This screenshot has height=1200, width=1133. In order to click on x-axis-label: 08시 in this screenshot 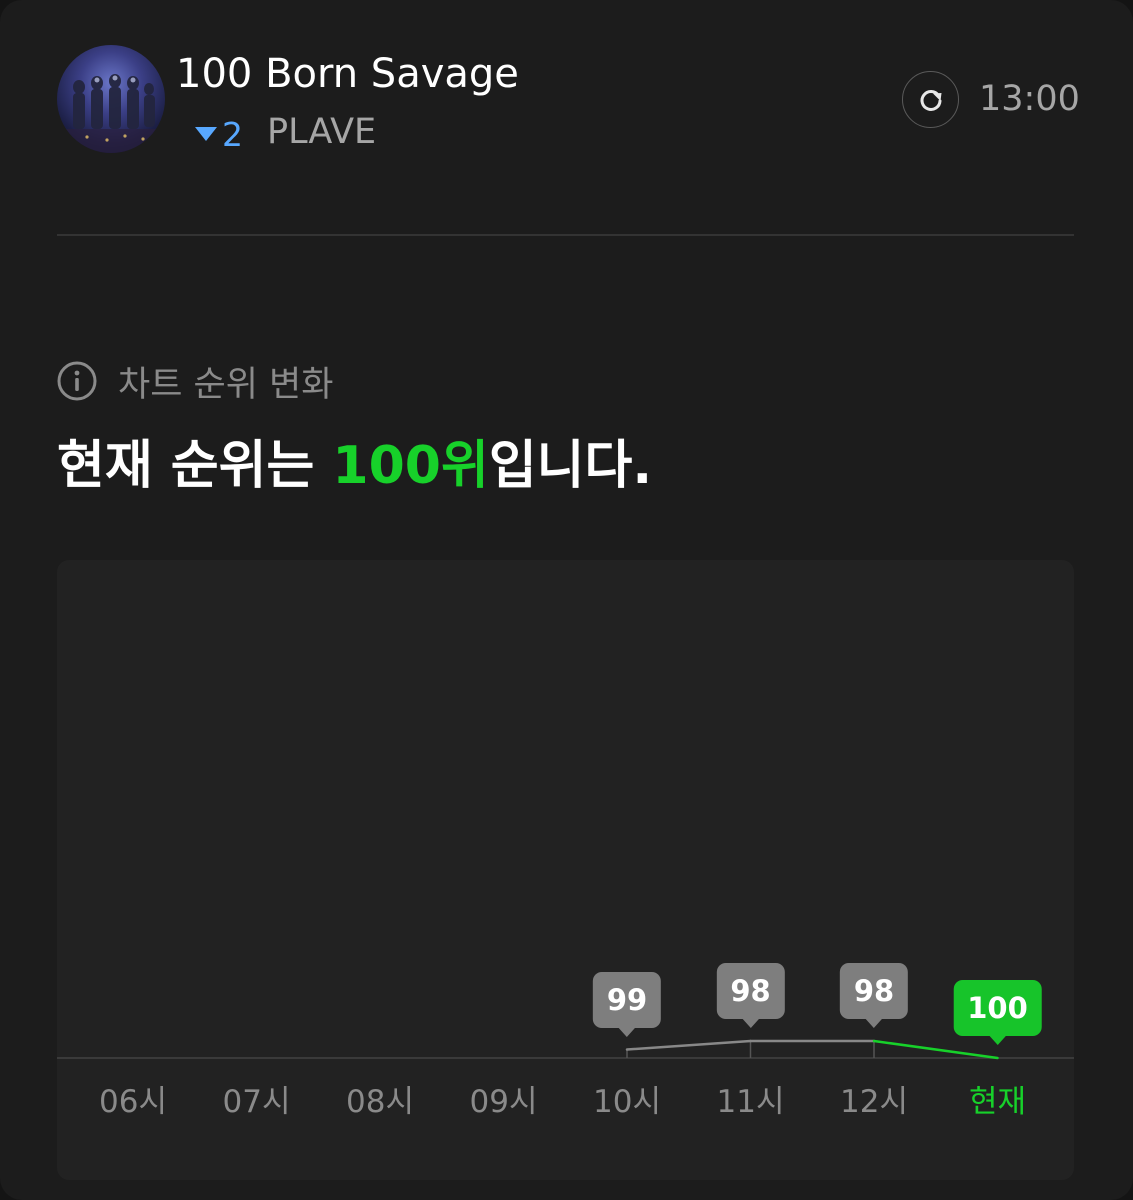, I will do `click(380, 1102)`.